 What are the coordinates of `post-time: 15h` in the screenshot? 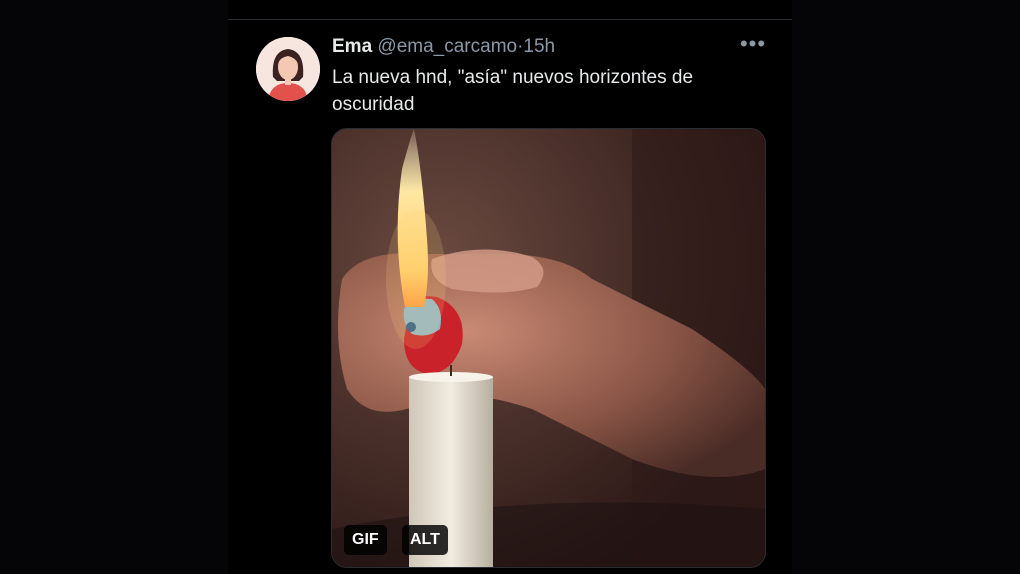 It's located at (539, 46).